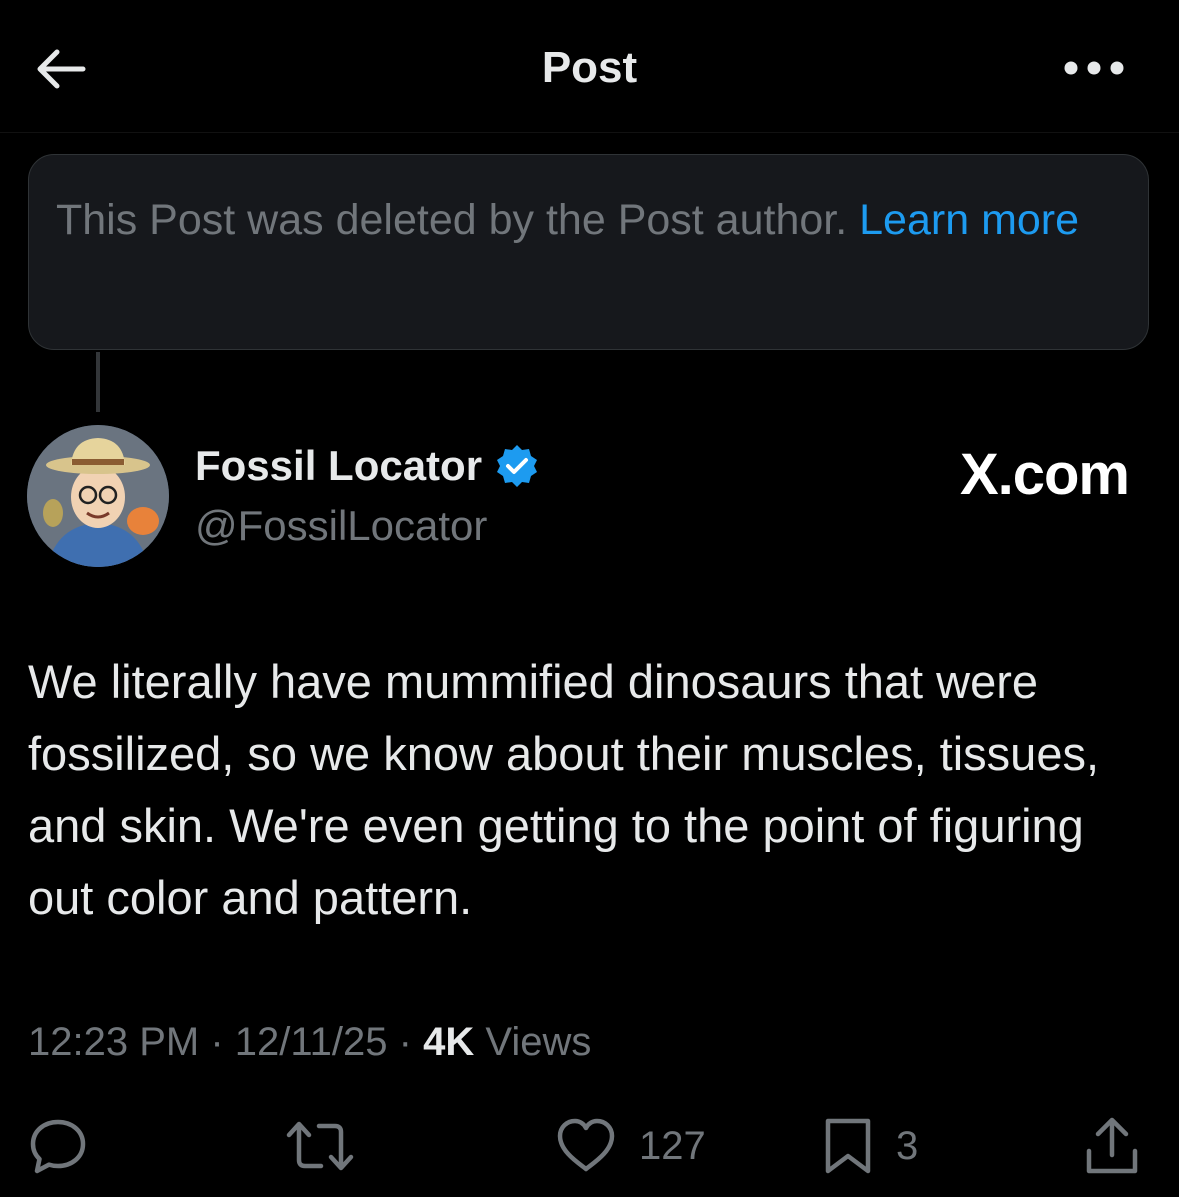 This screenshot has height=1197, width=1179. I want to click on post-date: 12/11/25, so click(311, 1042).